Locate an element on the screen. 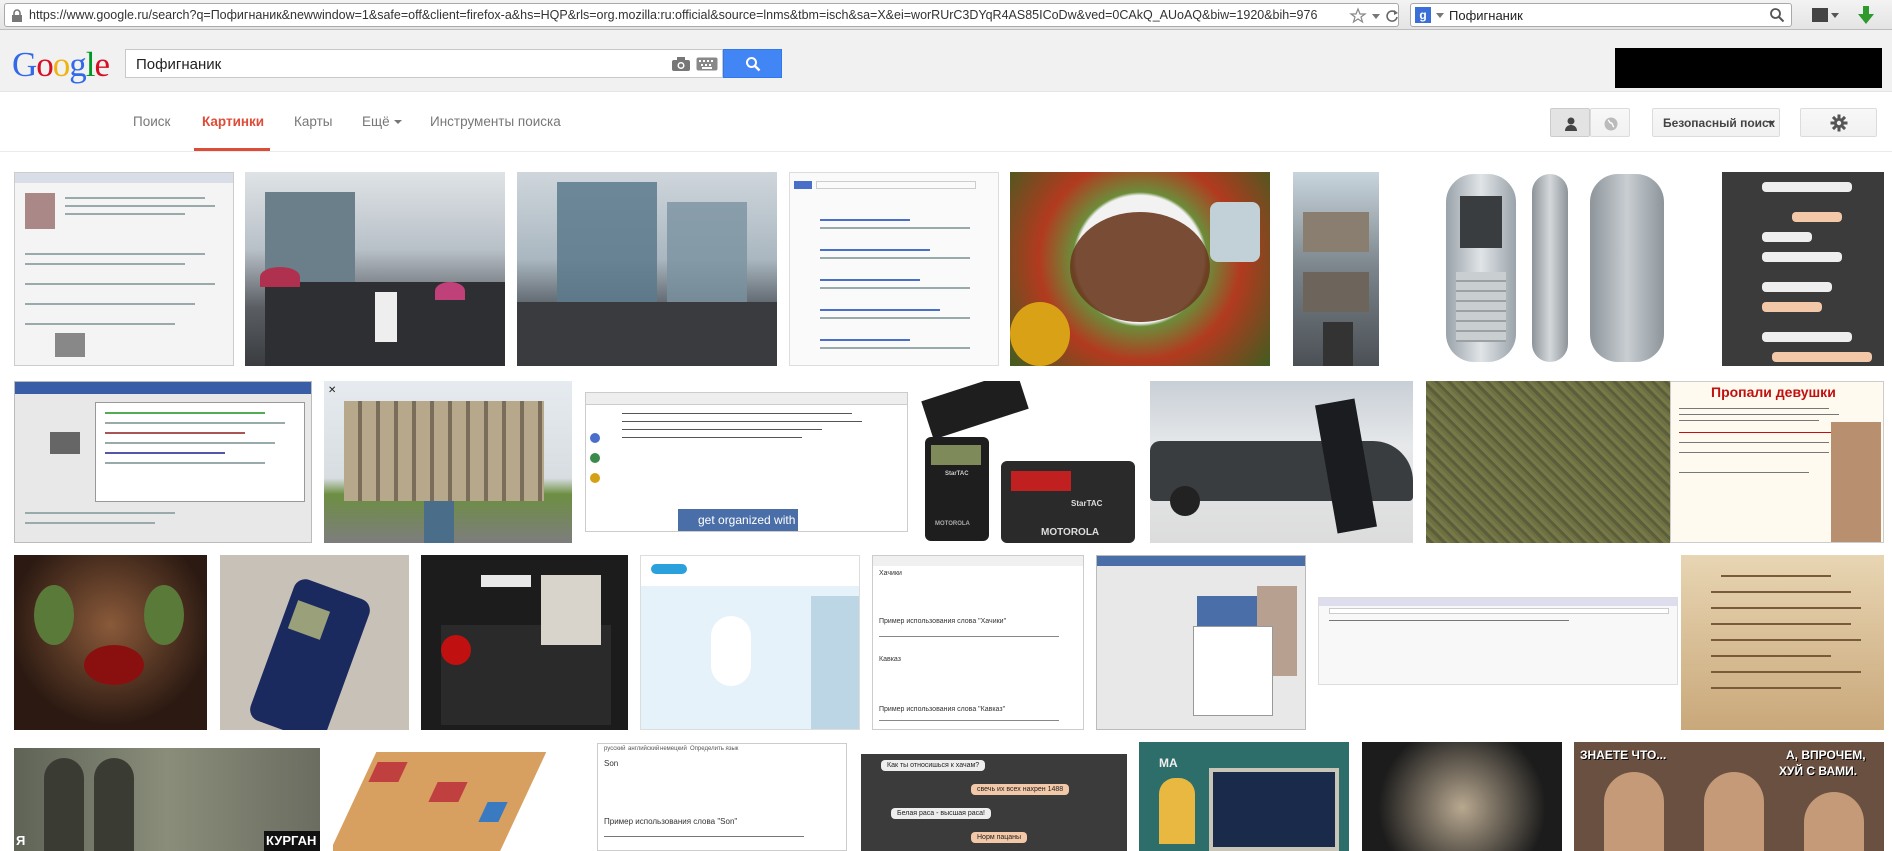 Image resolution: width=1892 pixels, height=851 pixels. person-icon is located at coordinates (1571, 124).